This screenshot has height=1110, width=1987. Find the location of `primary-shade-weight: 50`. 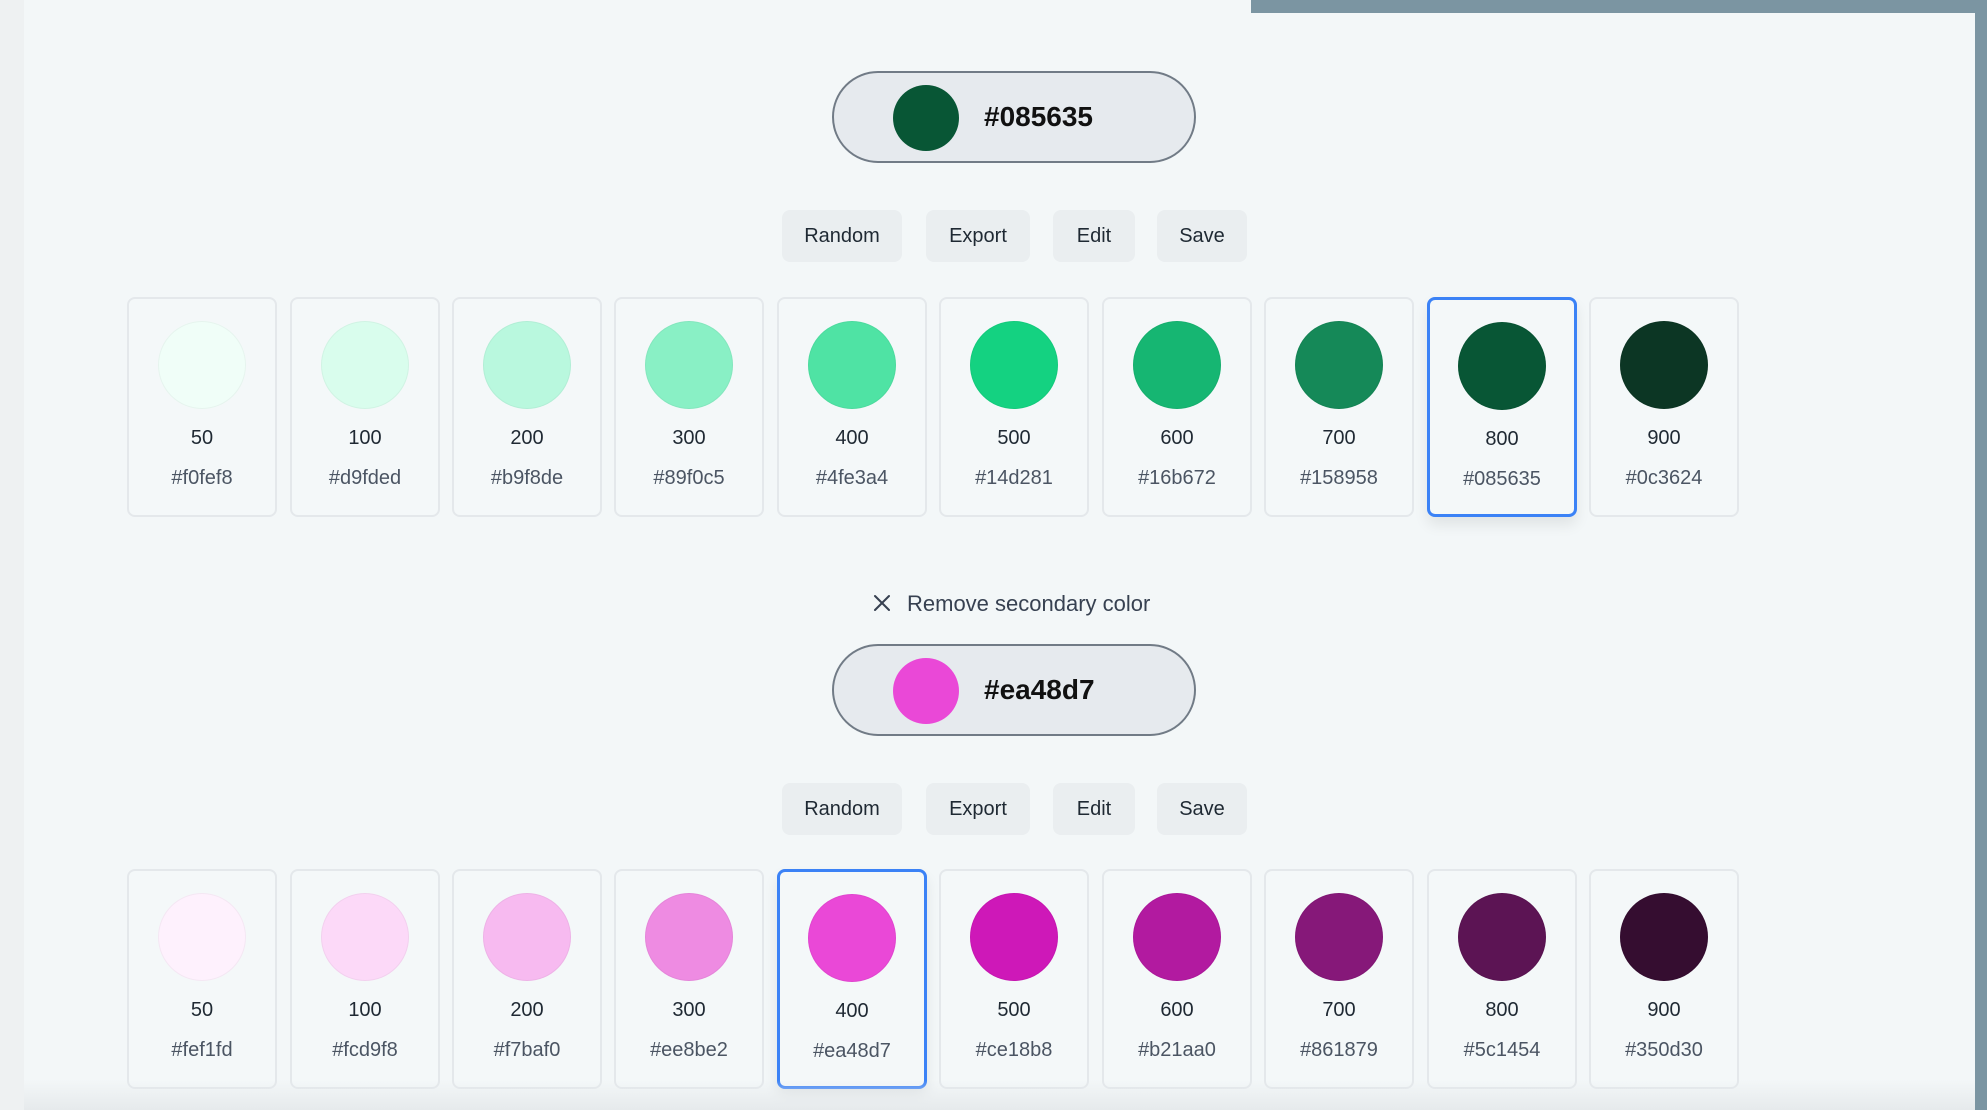

primary-shade-weight: 50 is located at coordinates (202, 438).